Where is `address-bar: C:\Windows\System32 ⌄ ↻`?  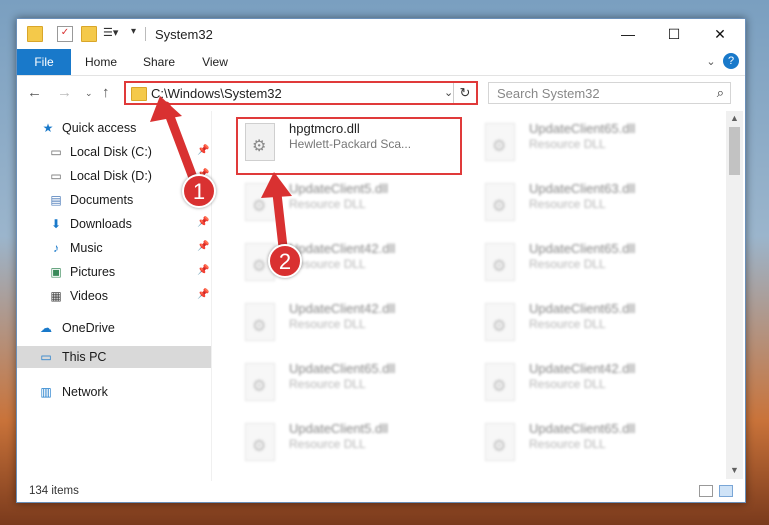 address-bar: C:\Windows\System32 ⌄ ↻ is located at coordinates (301, 93).